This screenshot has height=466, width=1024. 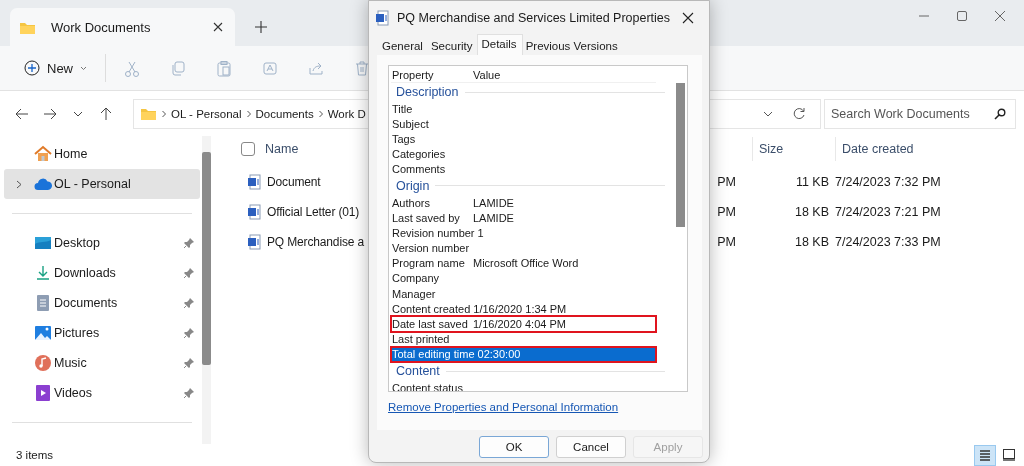 I want to click on file-size: 11 KB, so click(x=812, y=182).